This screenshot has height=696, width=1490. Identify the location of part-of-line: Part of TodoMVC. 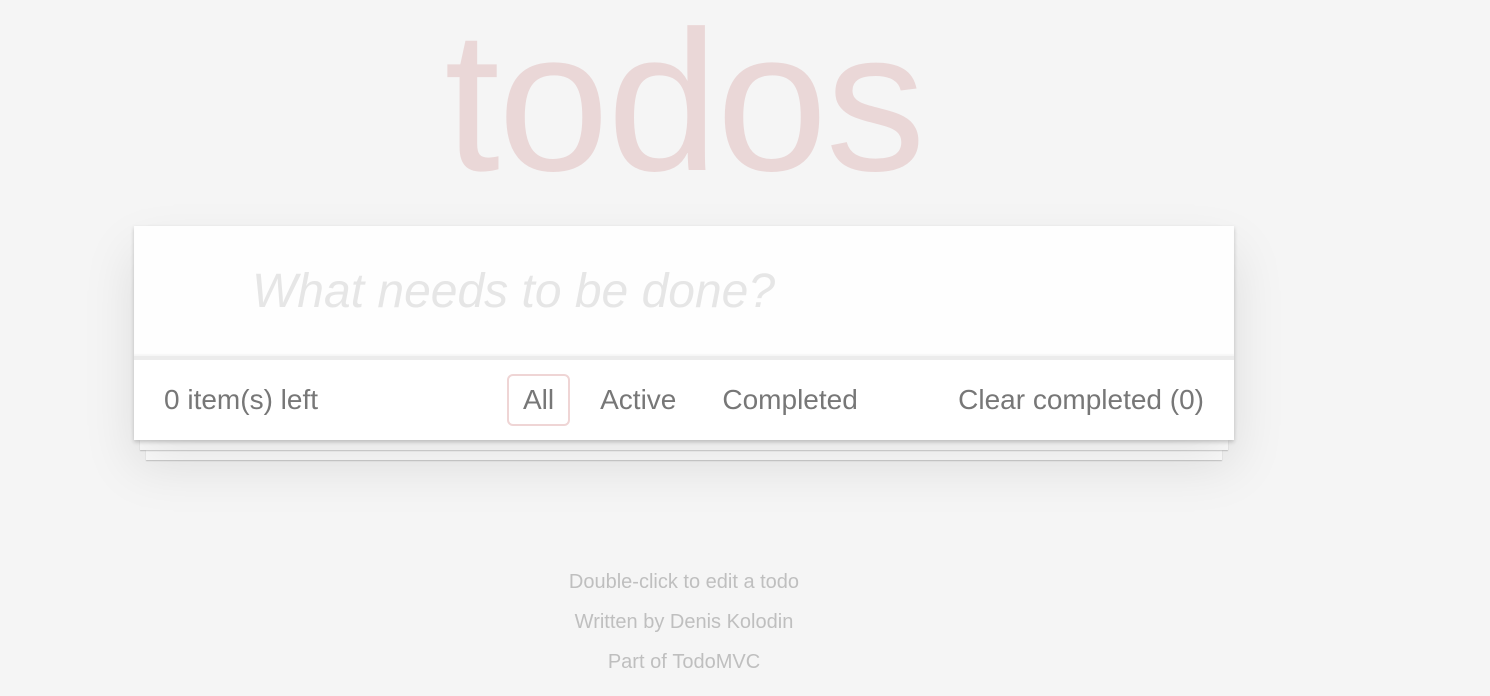
(684, 662).